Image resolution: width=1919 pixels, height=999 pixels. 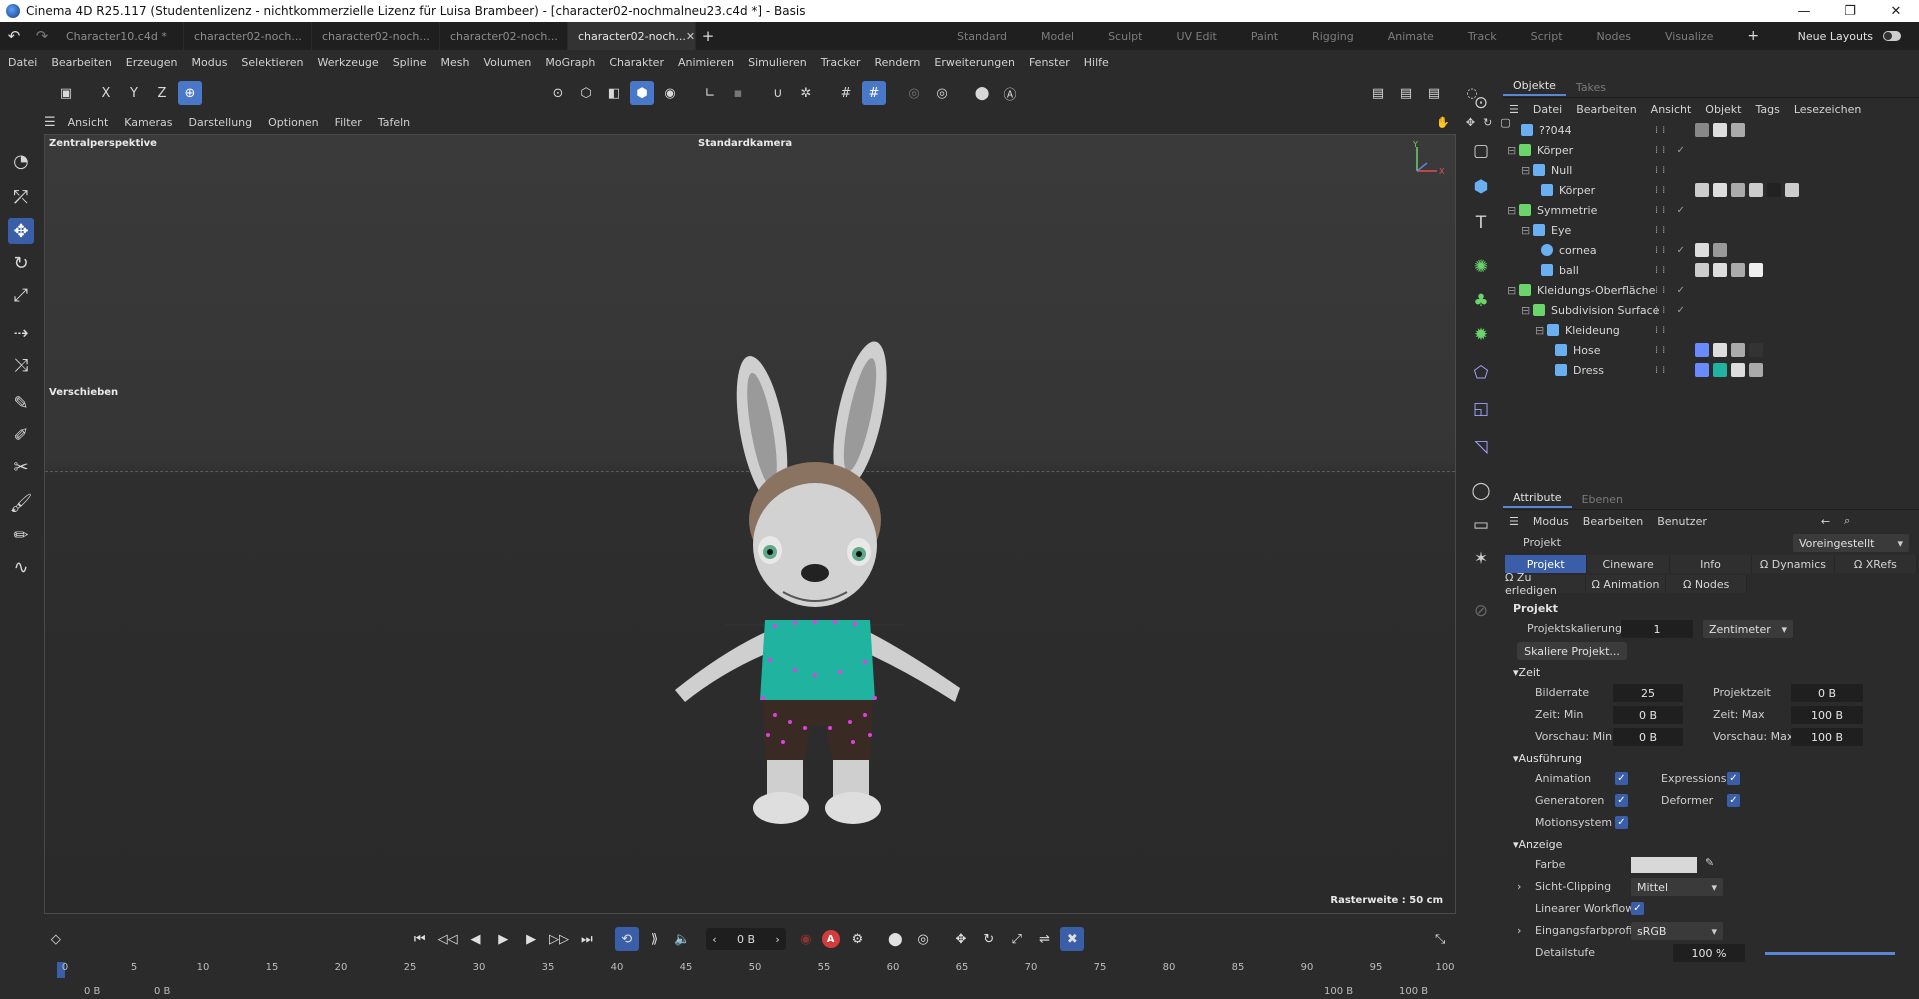 What do you see at coordinates (1847, 521) in the screenshot?
I see `search-attr-icon: ⌕` at bounding box center [1847, 521].